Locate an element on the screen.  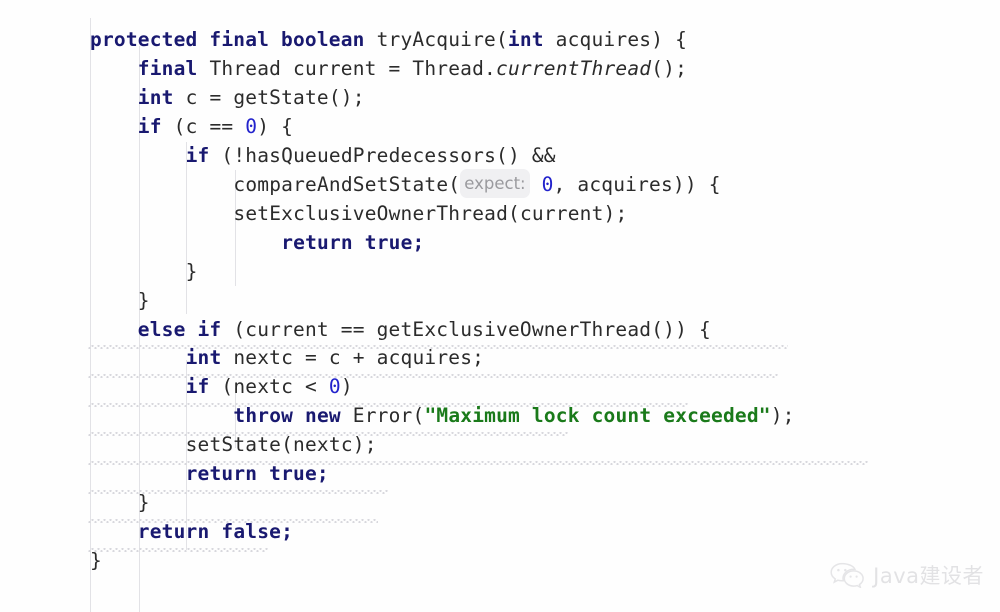
code-text: (); is located at coordinates (669, 68).